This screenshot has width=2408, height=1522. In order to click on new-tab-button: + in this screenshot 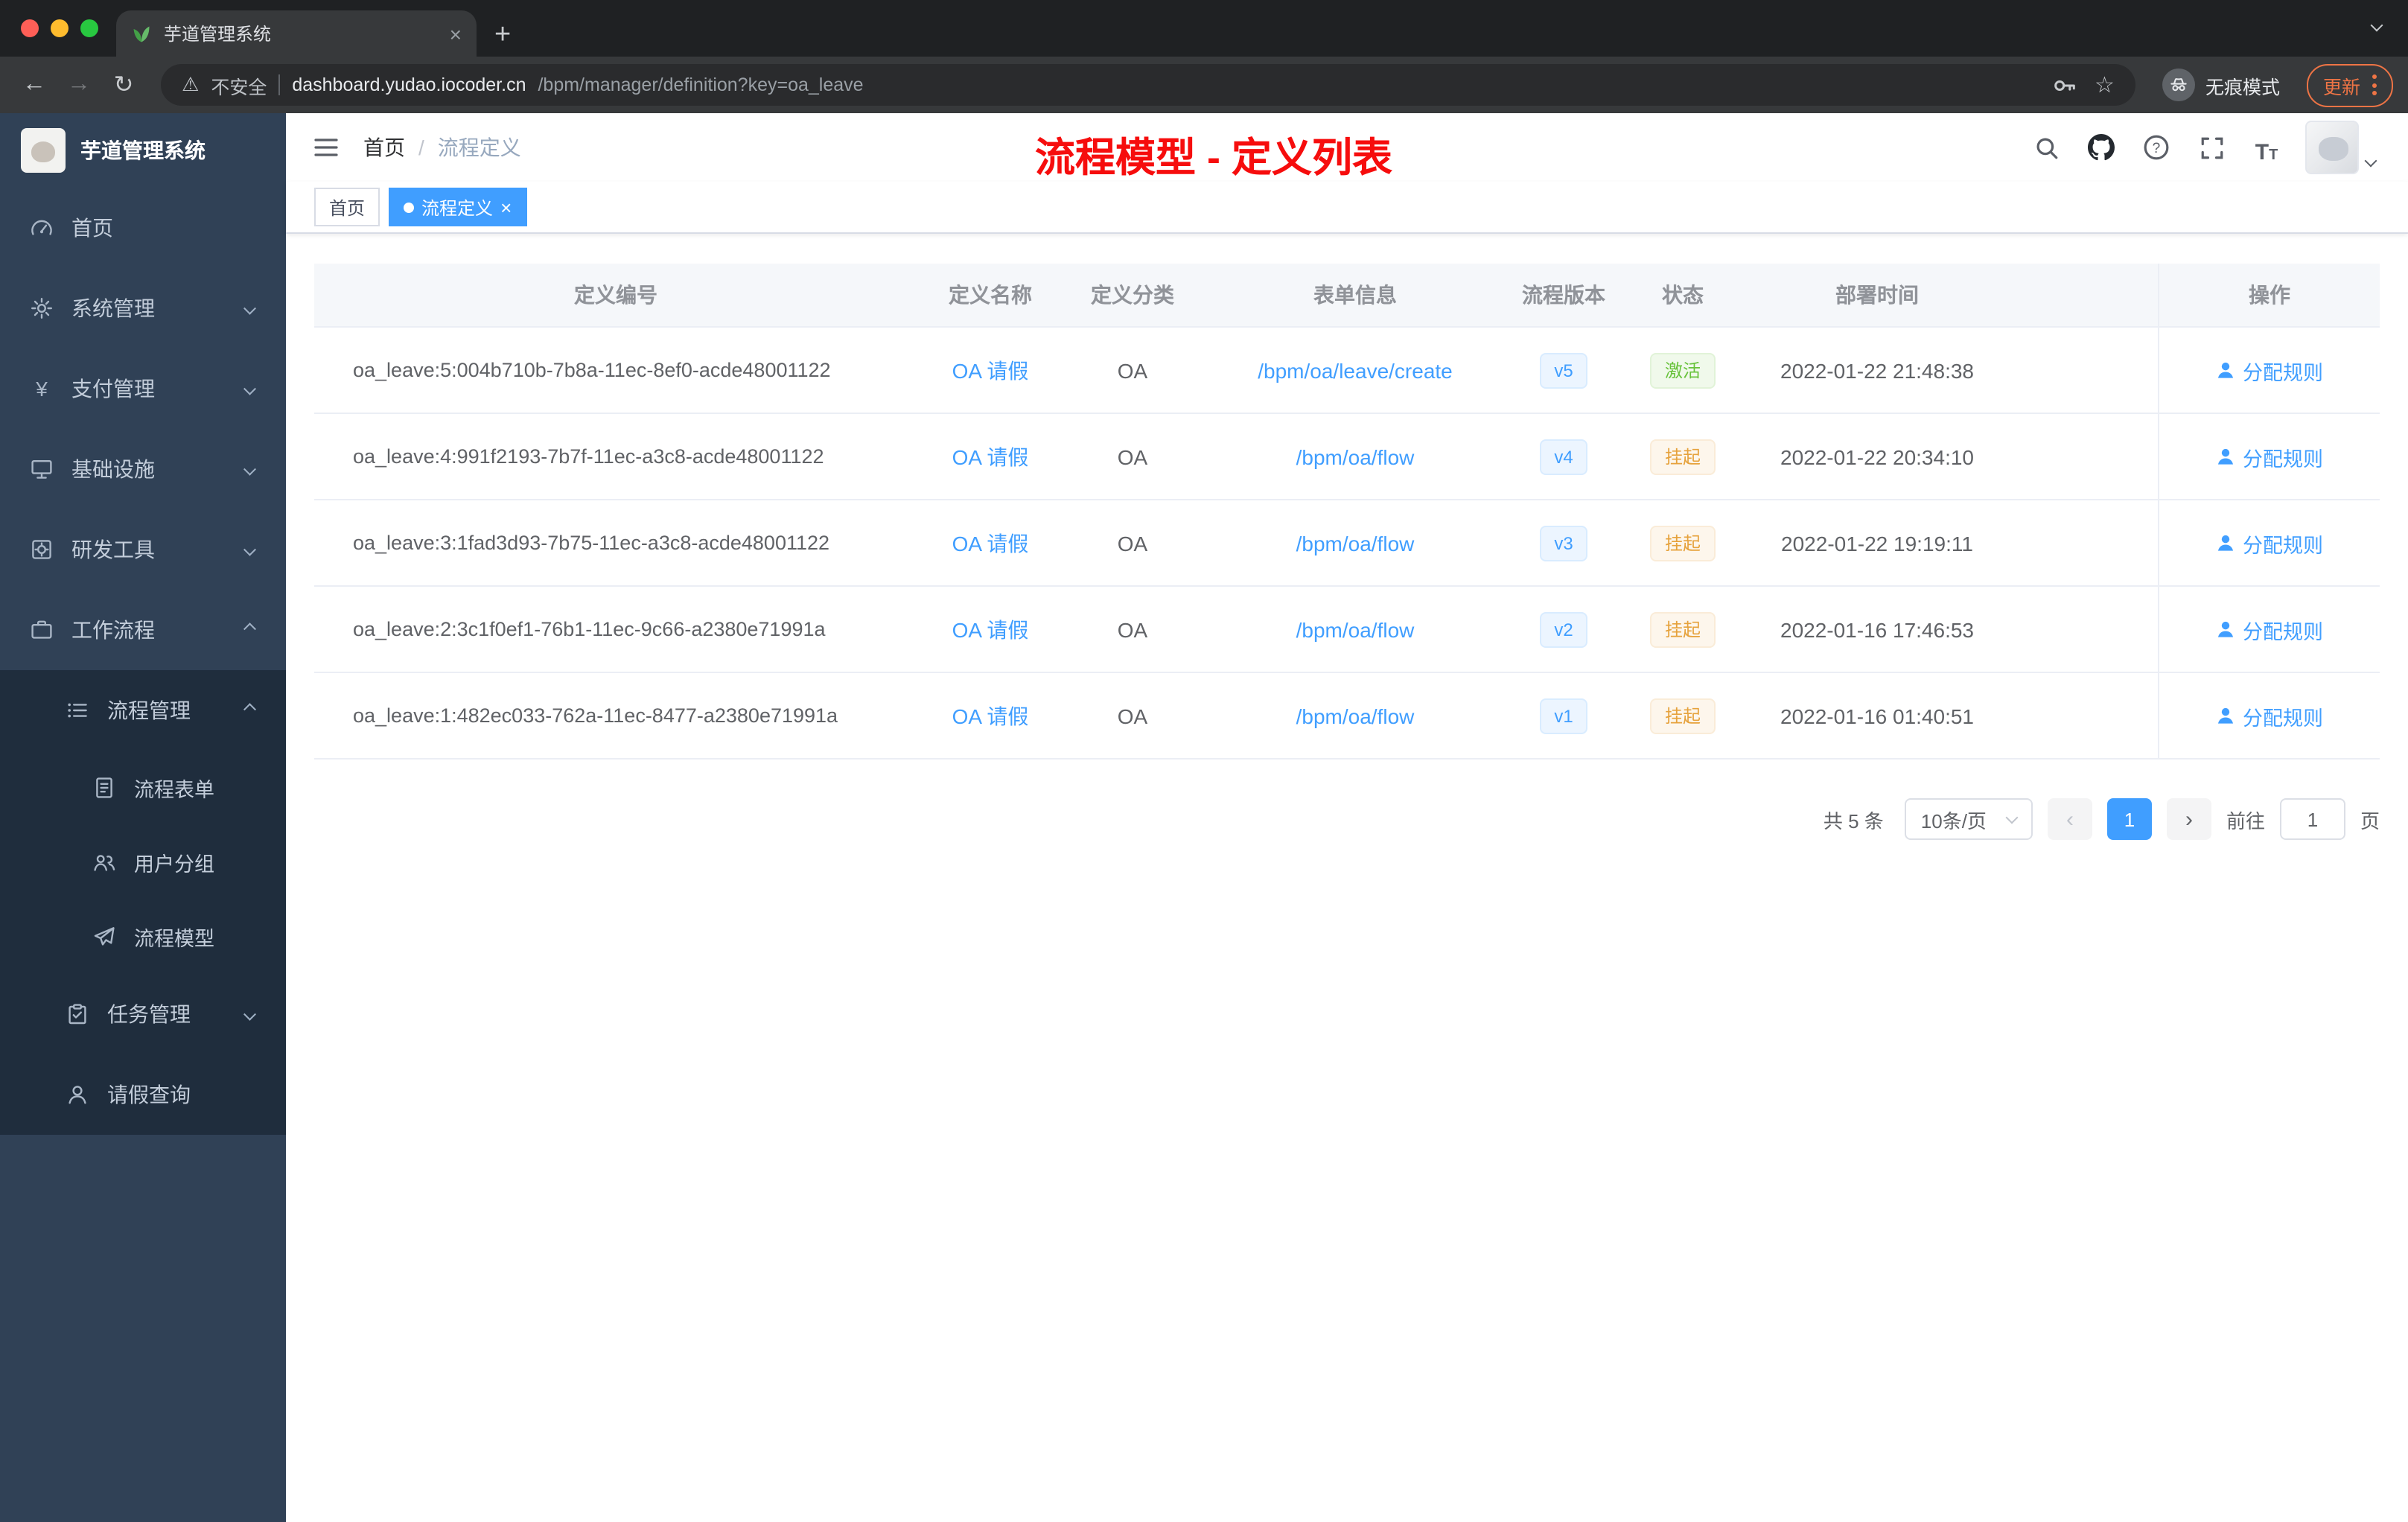, I will do `click(502, 35)`.